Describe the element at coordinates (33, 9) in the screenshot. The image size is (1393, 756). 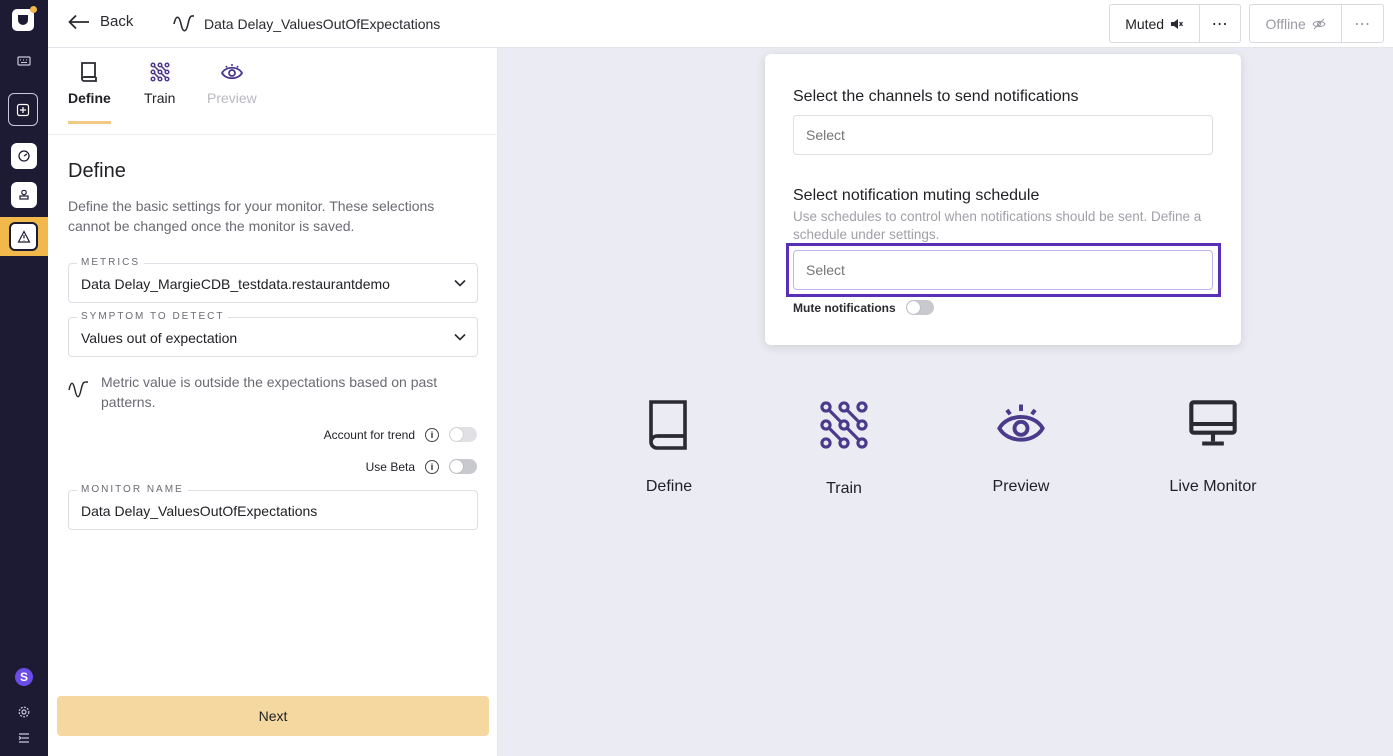
I see `notification-dot` at that location.